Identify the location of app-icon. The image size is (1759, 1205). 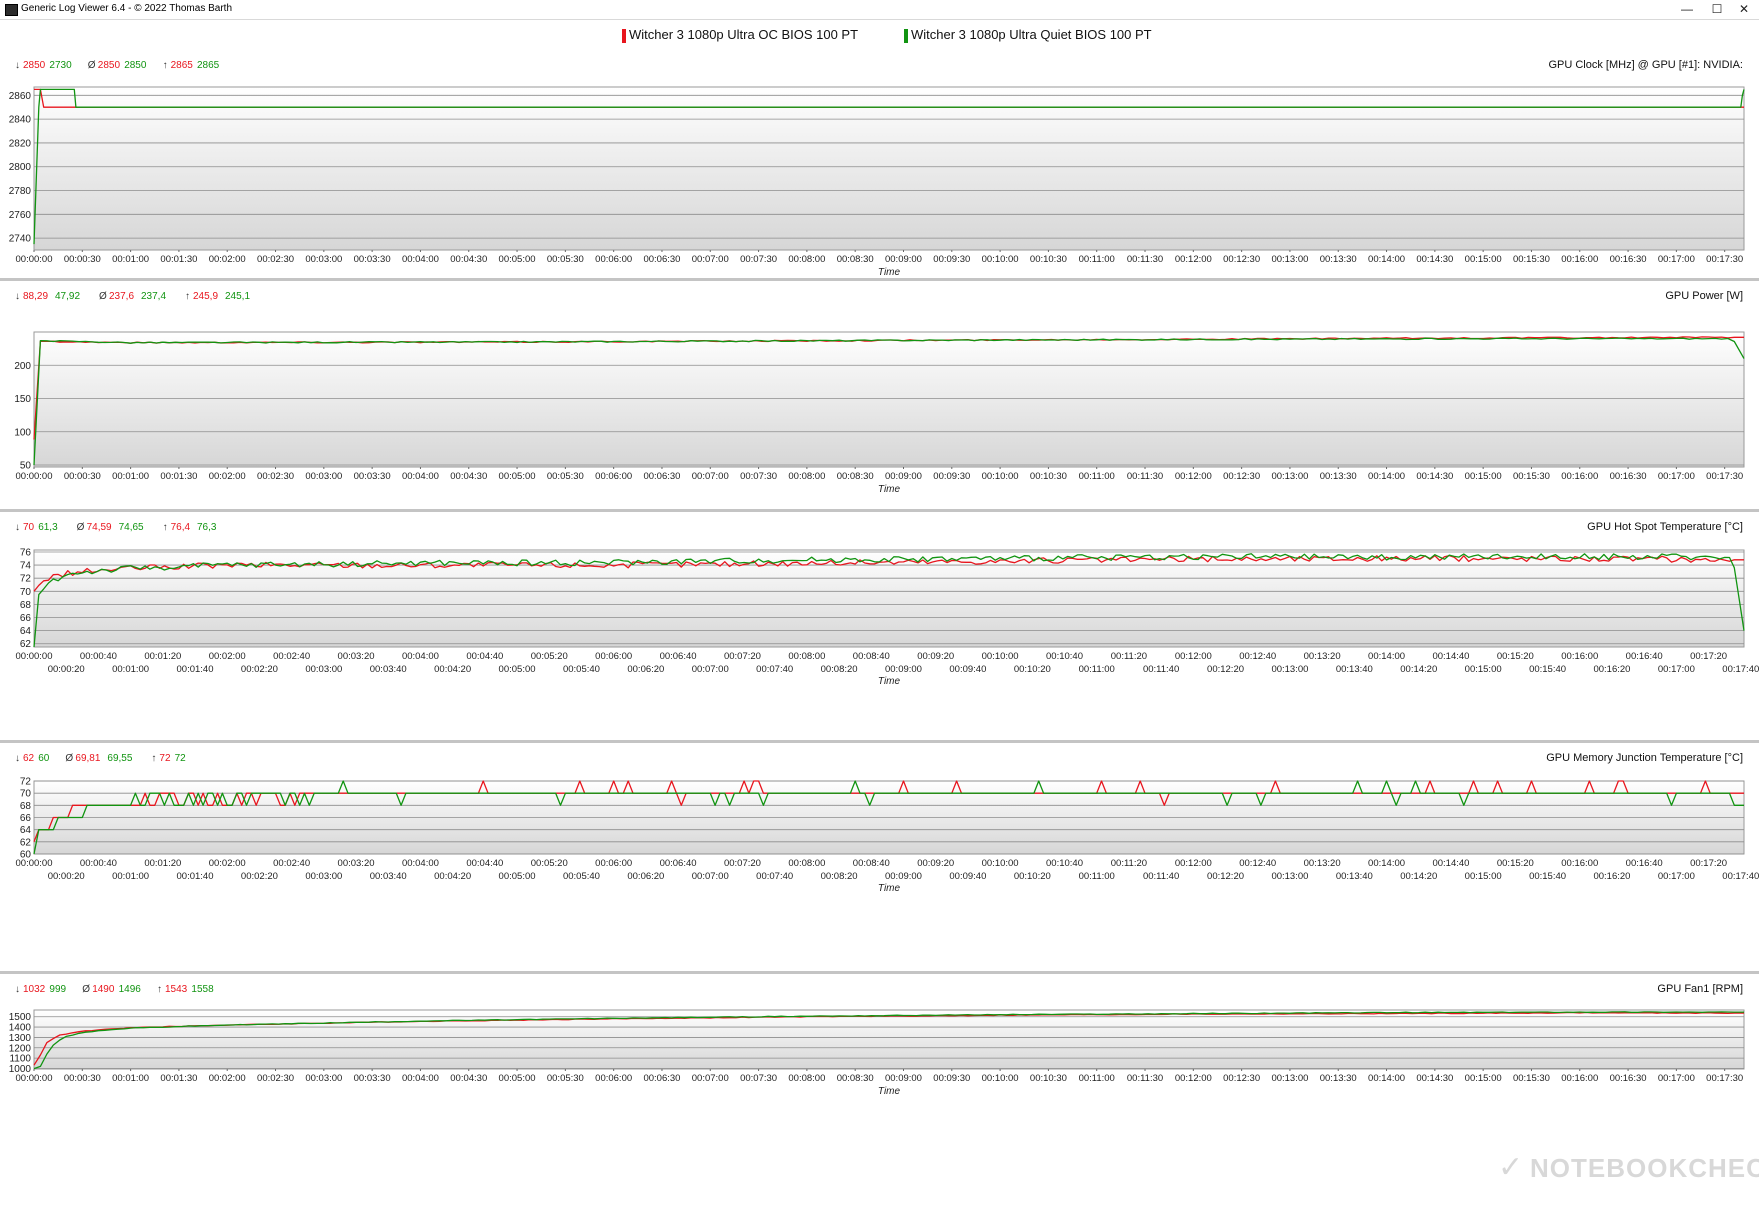
(11, 10).